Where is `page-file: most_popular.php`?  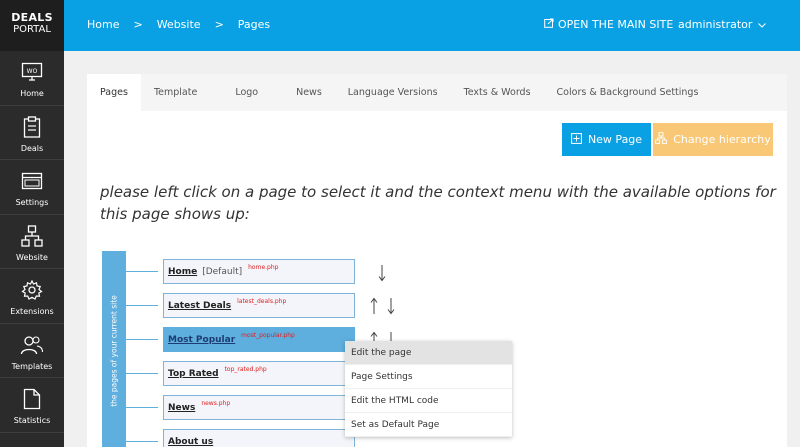 page-file: most_popular.php is located at coordinates (268, 335).